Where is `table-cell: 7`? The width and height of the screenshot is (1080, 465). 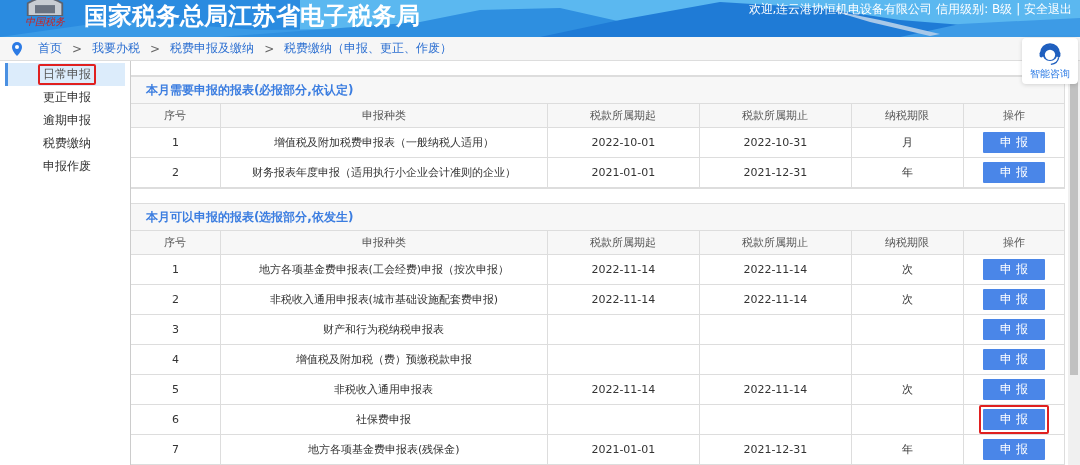
table-cell: 7 is located at coordinates (175, 449).